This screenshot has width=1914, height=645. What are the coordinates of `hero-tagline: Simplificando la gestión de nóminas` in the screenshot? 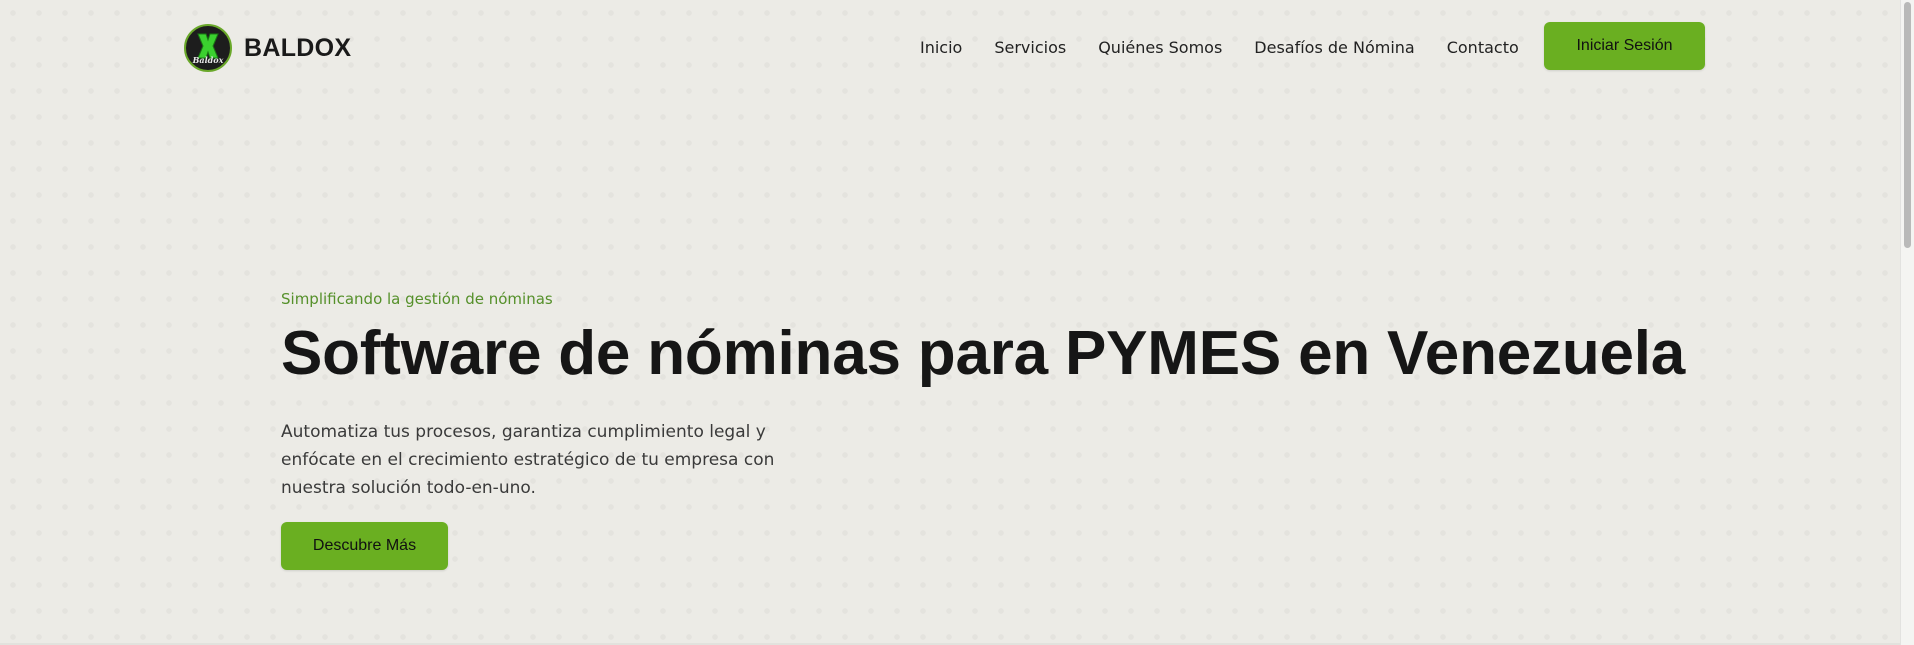 It's located at (417, 299).